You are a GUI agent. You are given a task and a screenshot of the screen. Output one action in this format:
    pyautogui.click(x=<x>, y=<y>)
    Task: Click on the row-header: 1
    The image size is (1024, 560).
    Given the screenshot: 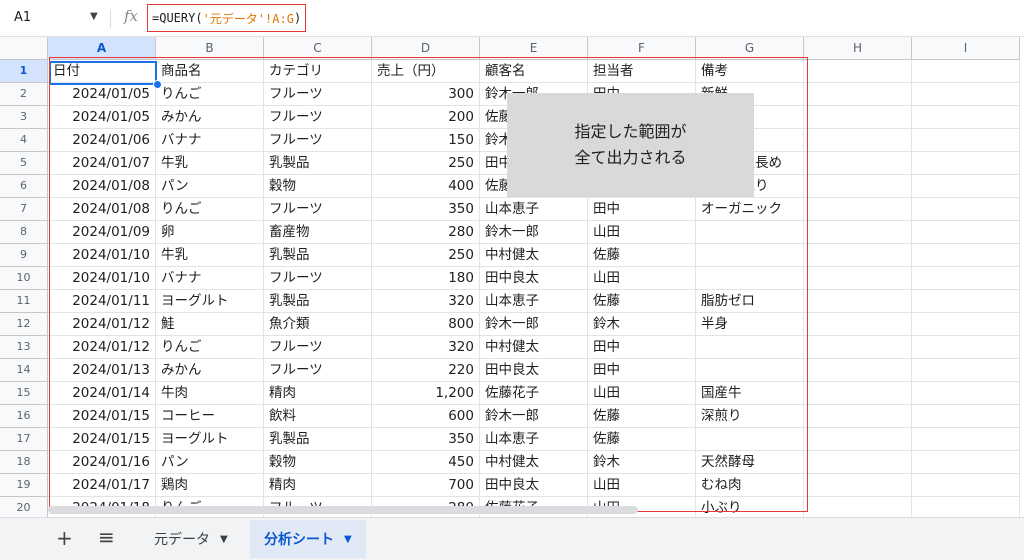 What is the action you would take?
    pyautogui.click(x=24, y=71)
    